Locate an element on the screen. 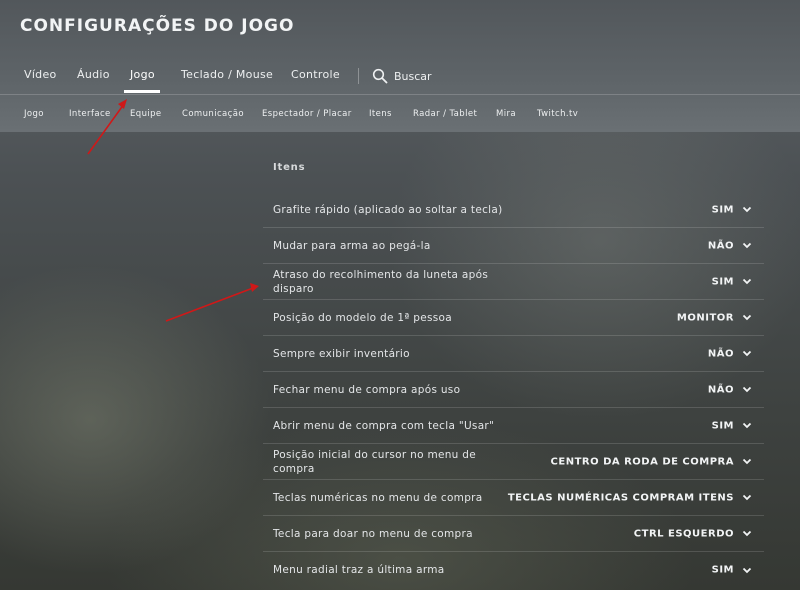 Image resolution: width=800 pixels, height=590 pixels. search-icon is located at coordinates (380, 76).